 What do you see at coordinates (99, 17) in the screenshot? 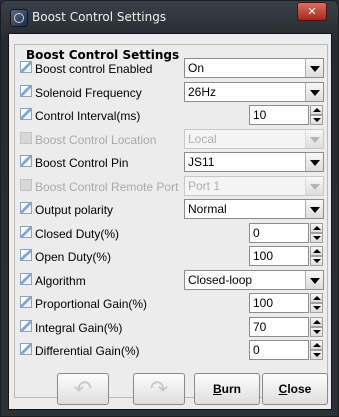
I see `window-title: Boost Control Settings` at bounding box center [99, 17].